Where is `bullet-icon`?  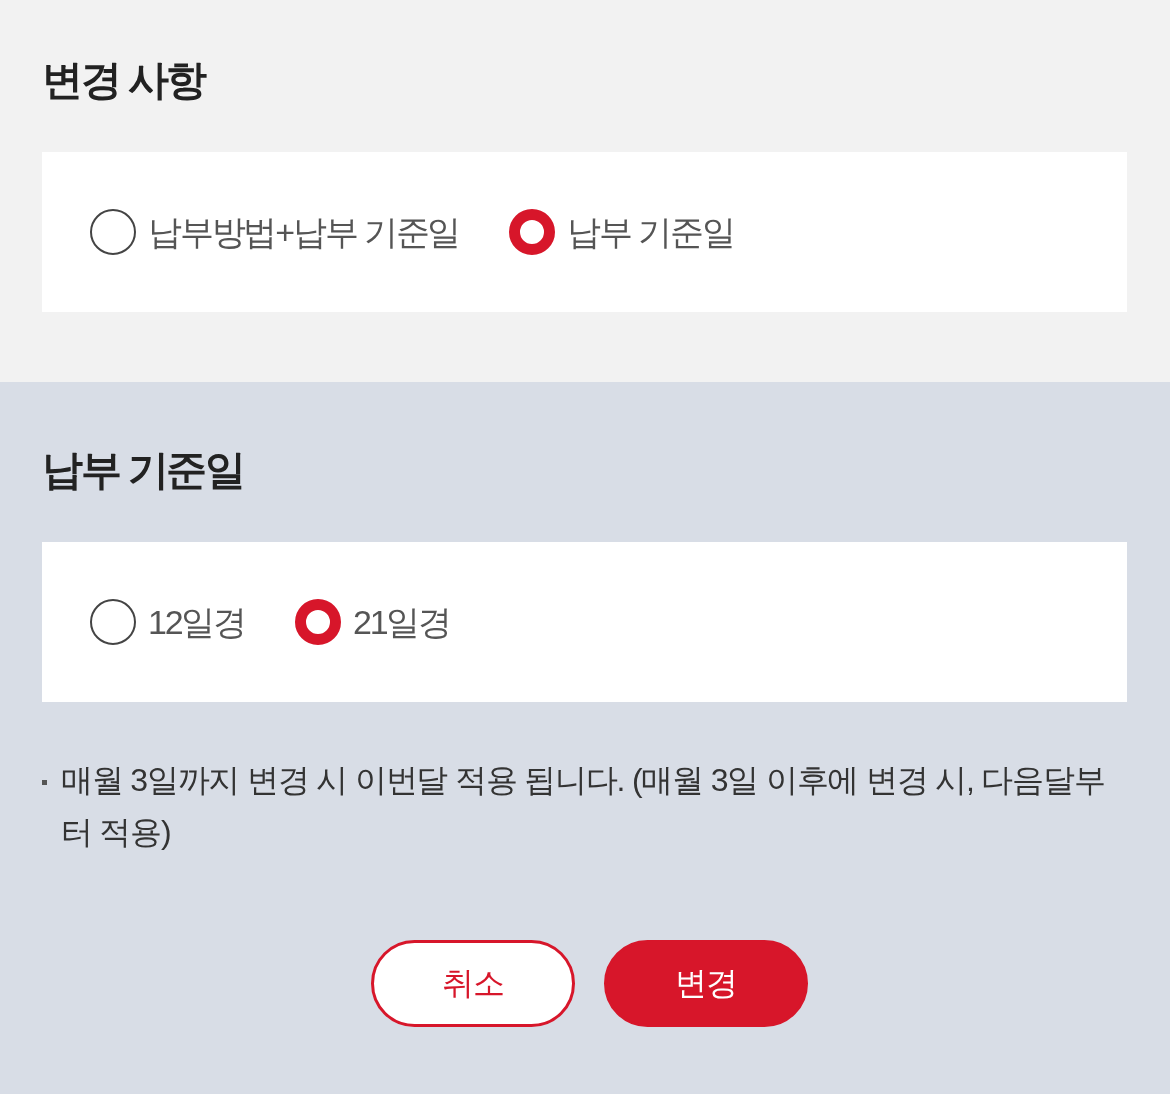
bullet-icon is located at coordinates (44, 782).